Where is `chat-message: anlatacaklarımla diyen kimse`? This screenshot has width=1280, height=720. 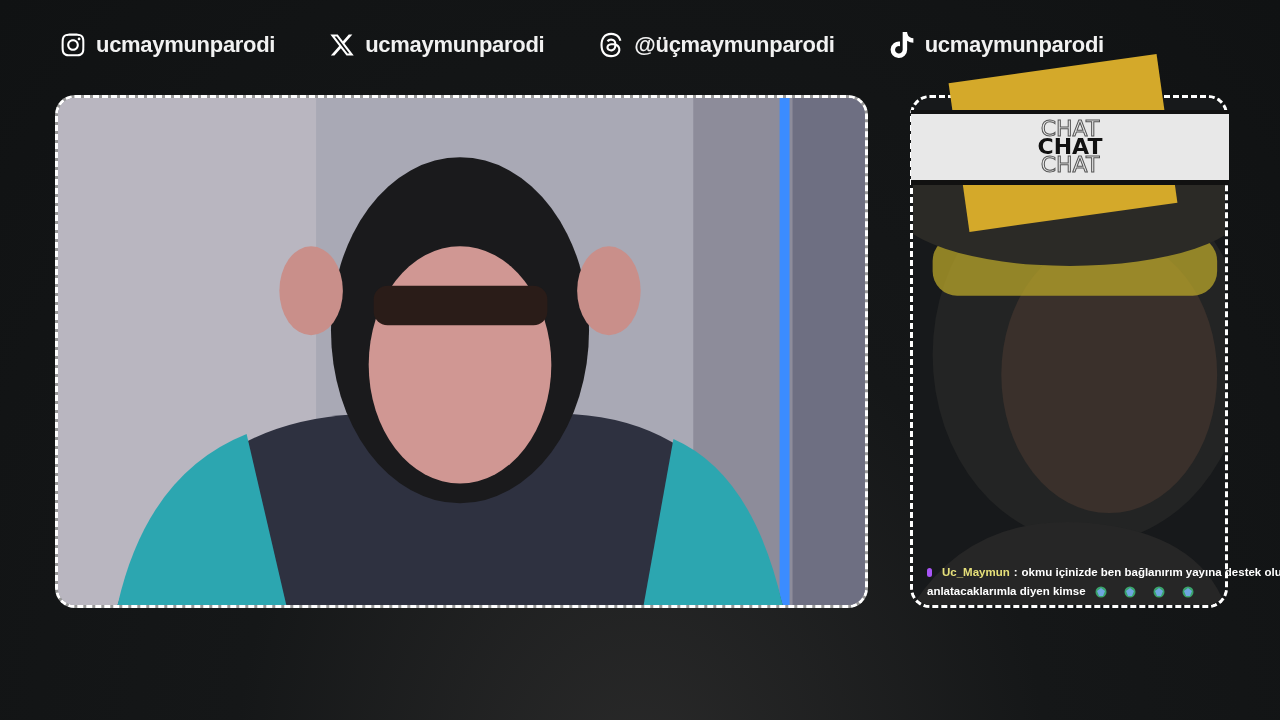
chat-message: anlatacaklarımla diyen kimse is located at coordinates (1006, 591).